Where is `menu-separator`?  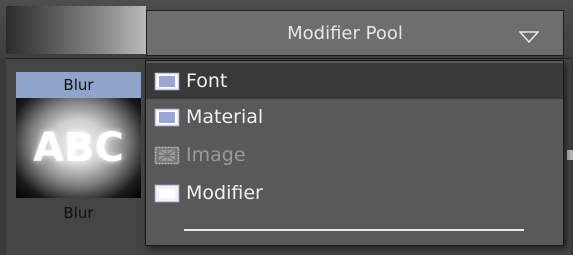
menu-separator is located at coordinates (354, 230).